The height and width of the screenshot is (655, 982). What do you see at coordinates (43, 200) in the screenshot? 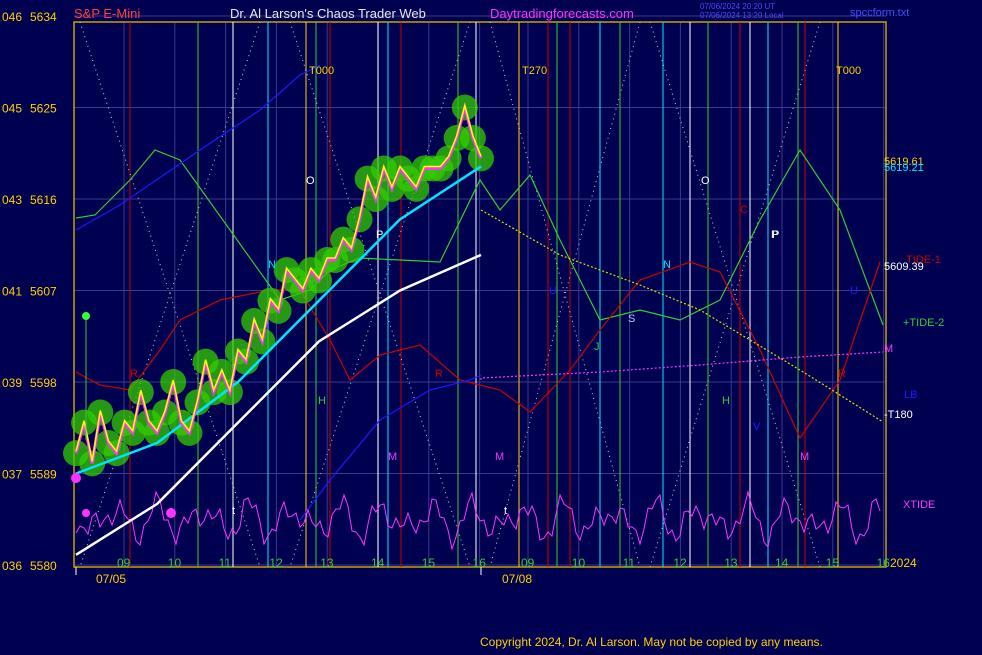
I see `y-tick-value-2: 5616` at bounding box center [43, 200].